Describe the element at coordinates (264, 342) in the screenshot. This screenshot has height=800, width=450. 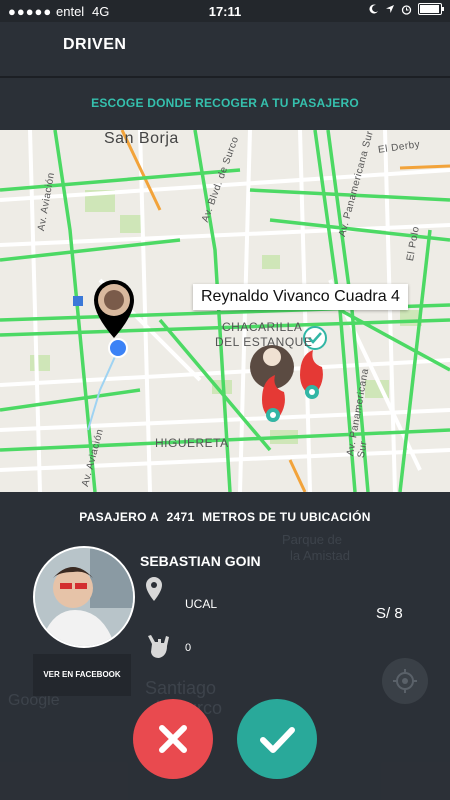
I see `map-label-chacarilla-2: DEL ESTANQUE` at that location.